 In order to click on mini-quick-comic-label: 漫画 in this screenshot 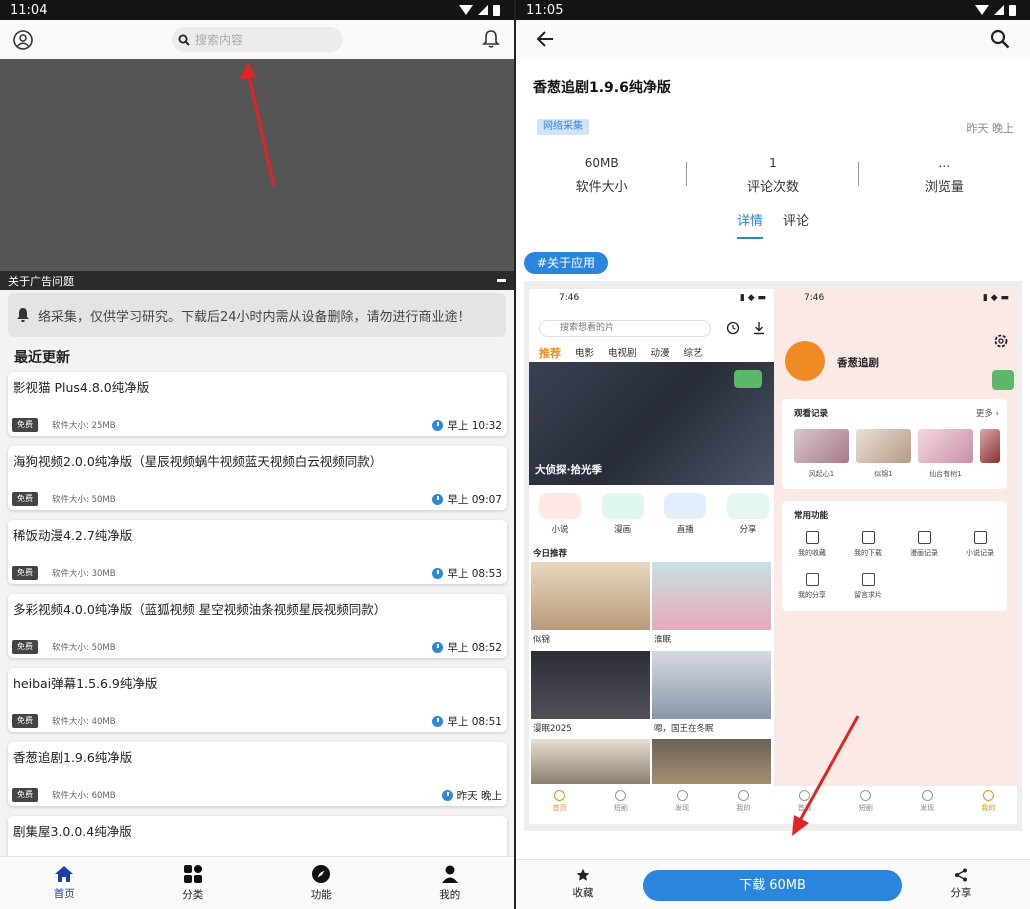, I will do `click(623, 530)`.